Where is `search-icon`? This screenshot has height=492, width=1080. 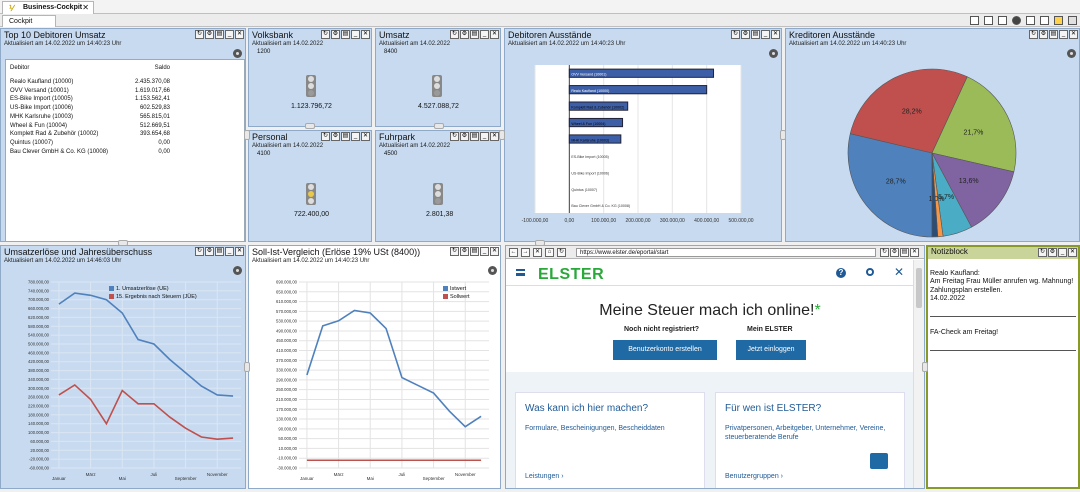 search-icon is located at coordinates (870, 272).